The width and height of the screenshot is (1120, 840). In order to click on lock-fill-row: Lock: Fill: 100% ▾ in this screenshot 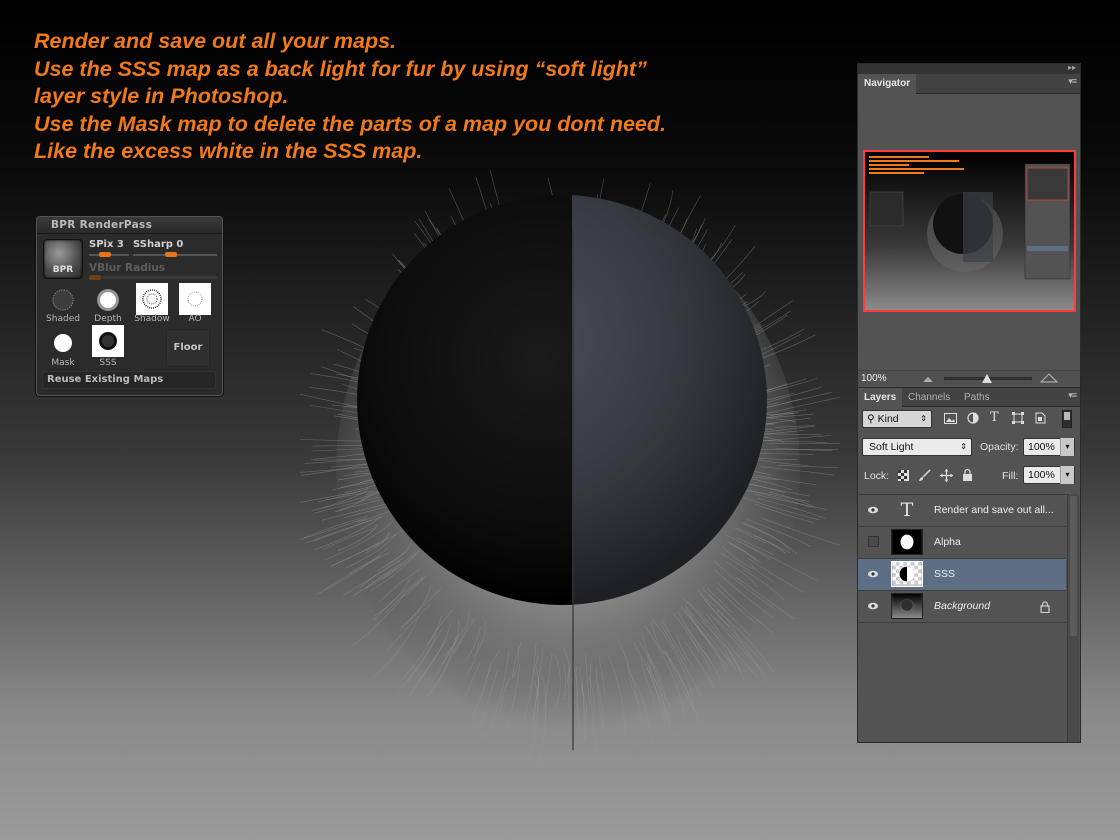, I will do `click(969, 476)`.